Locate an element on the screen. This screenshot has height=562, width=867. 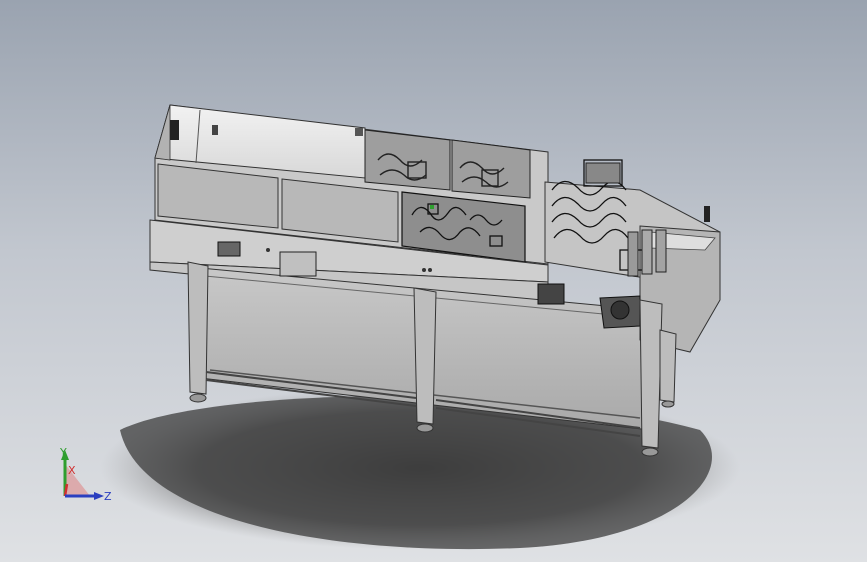
control-box is located at coordinates (229, 249).